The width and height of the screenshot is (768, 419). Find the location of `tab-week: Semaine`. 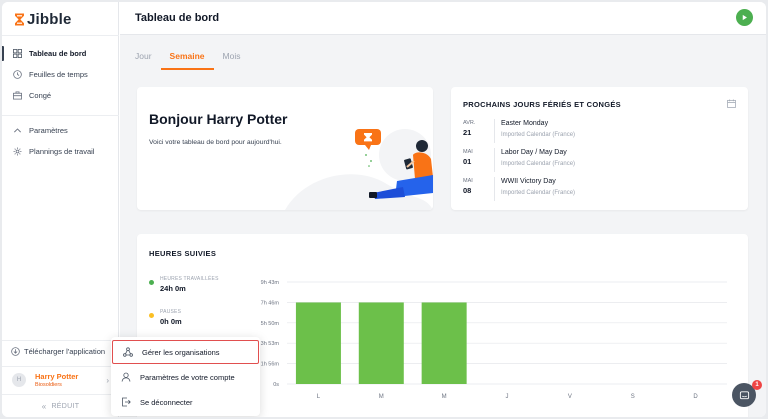

tab-week: Semaine is located at coordinates (187, 59).